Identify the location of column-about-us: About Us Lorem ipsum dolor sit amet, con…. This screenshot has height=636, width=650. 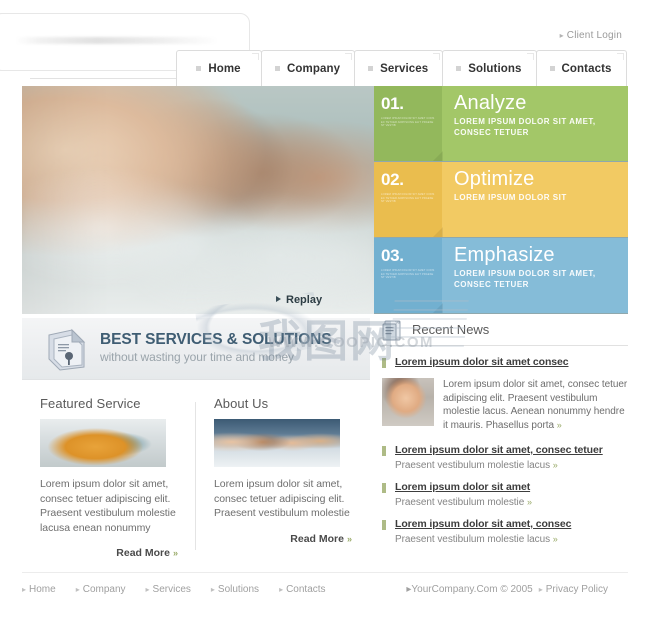
(283, 481).